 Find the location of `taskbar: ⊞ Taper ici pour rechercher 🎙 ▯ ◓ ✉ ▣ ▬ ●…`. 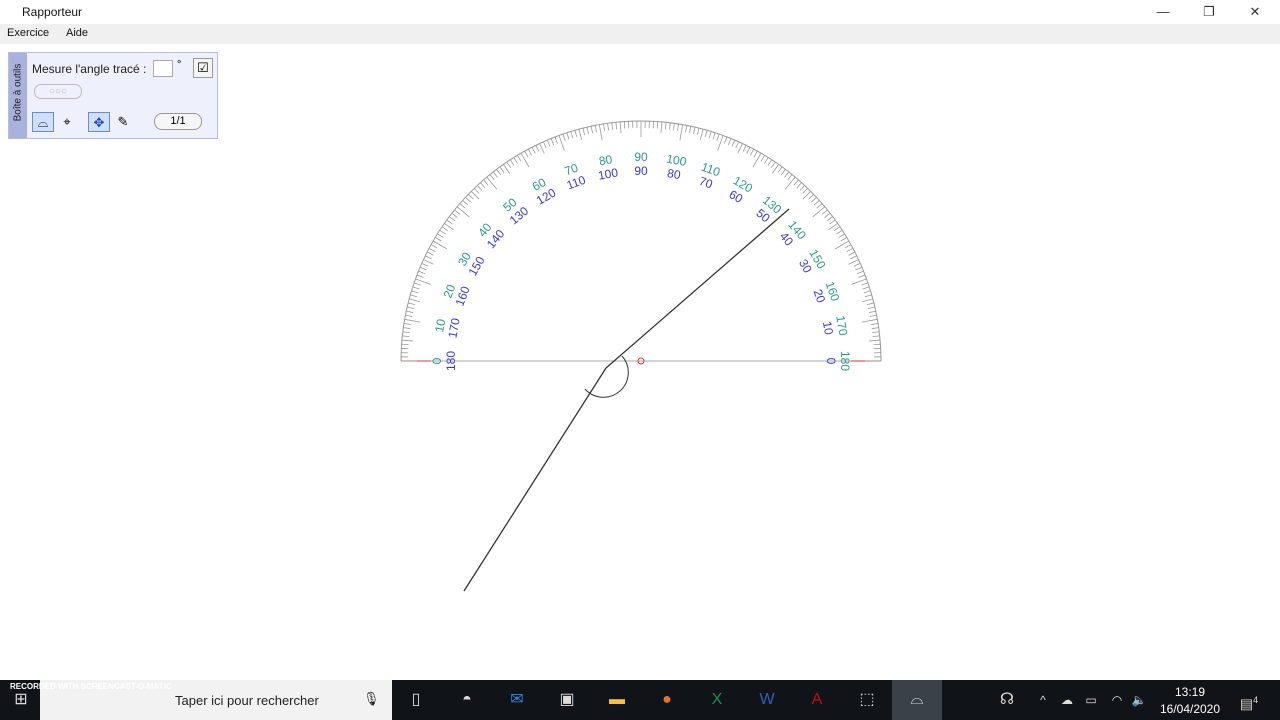

taskbar: ⊞ Taper ici pour rechercher 🎙 ▯ ◓ ✉ ▣ ▬ ●… is located at coordinates (640, 700).